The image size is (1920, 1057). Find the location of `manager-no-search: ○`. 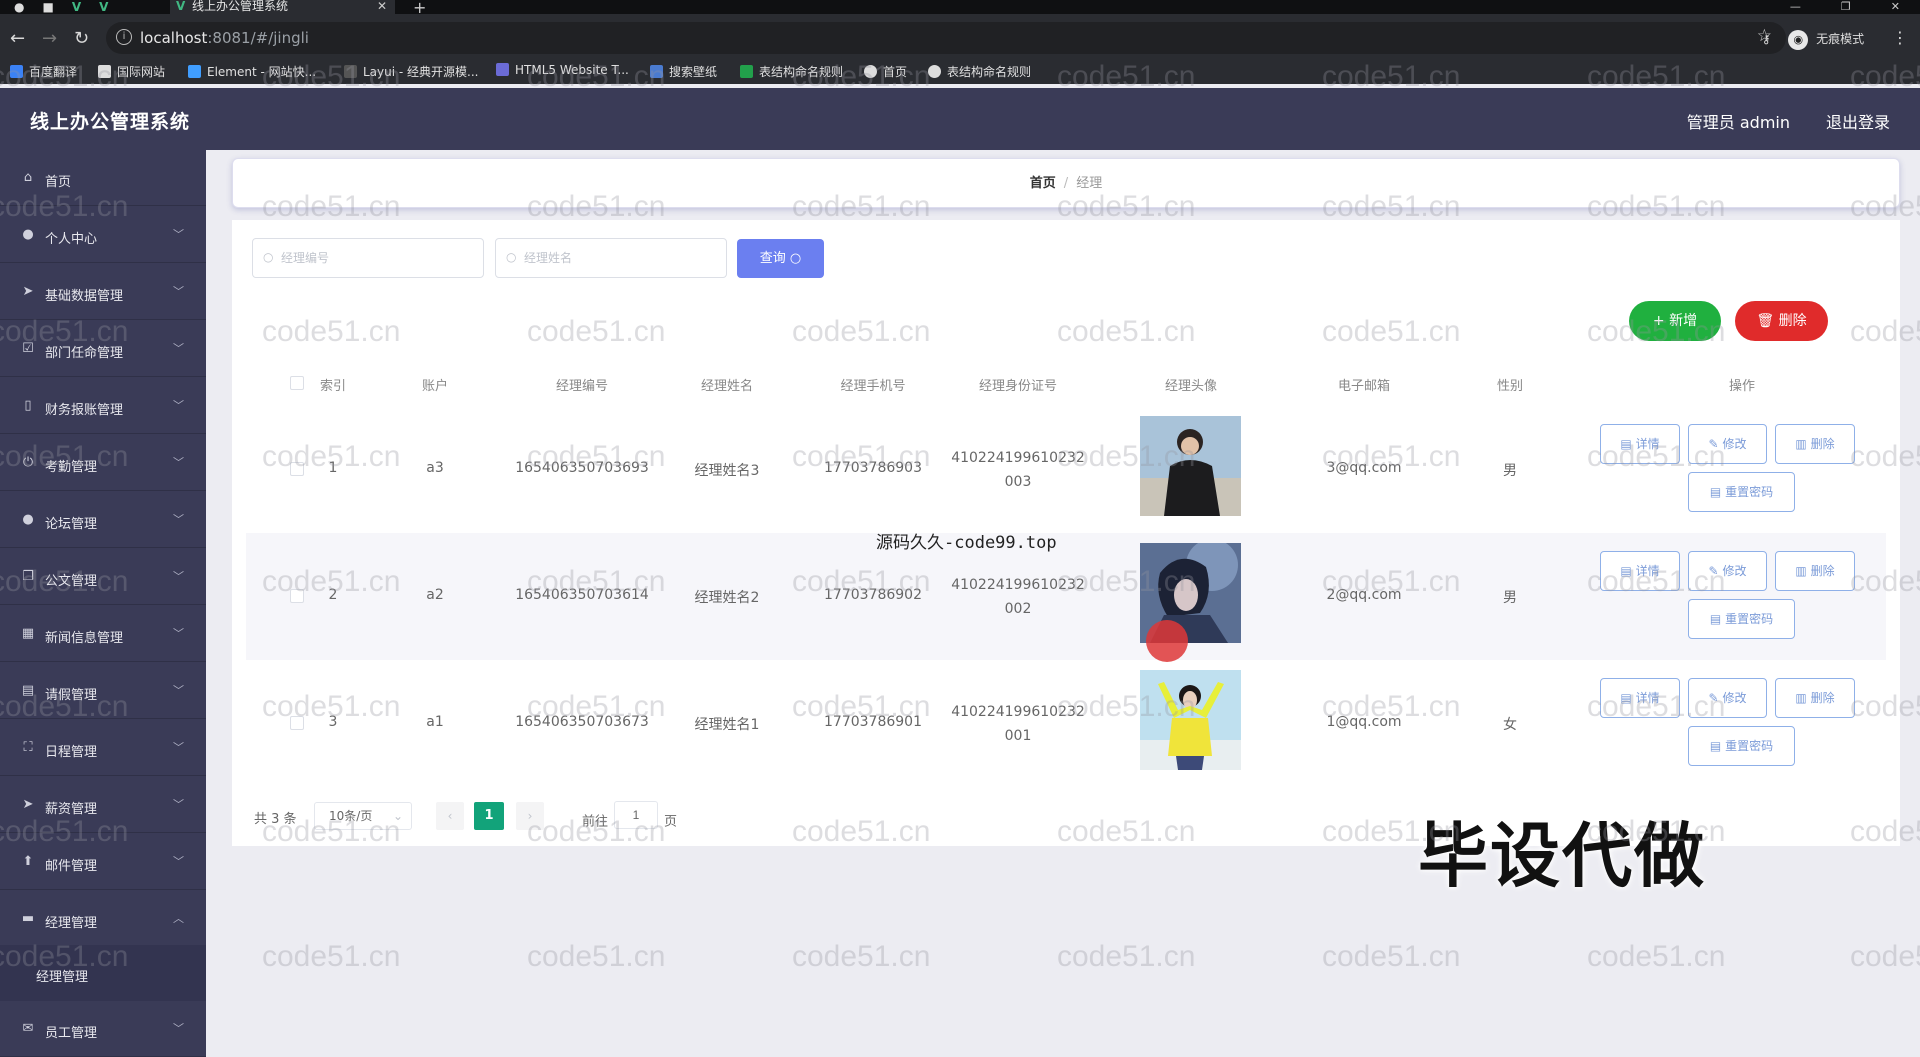

manager-no-search: ○ is located at coordinates (368, 258).